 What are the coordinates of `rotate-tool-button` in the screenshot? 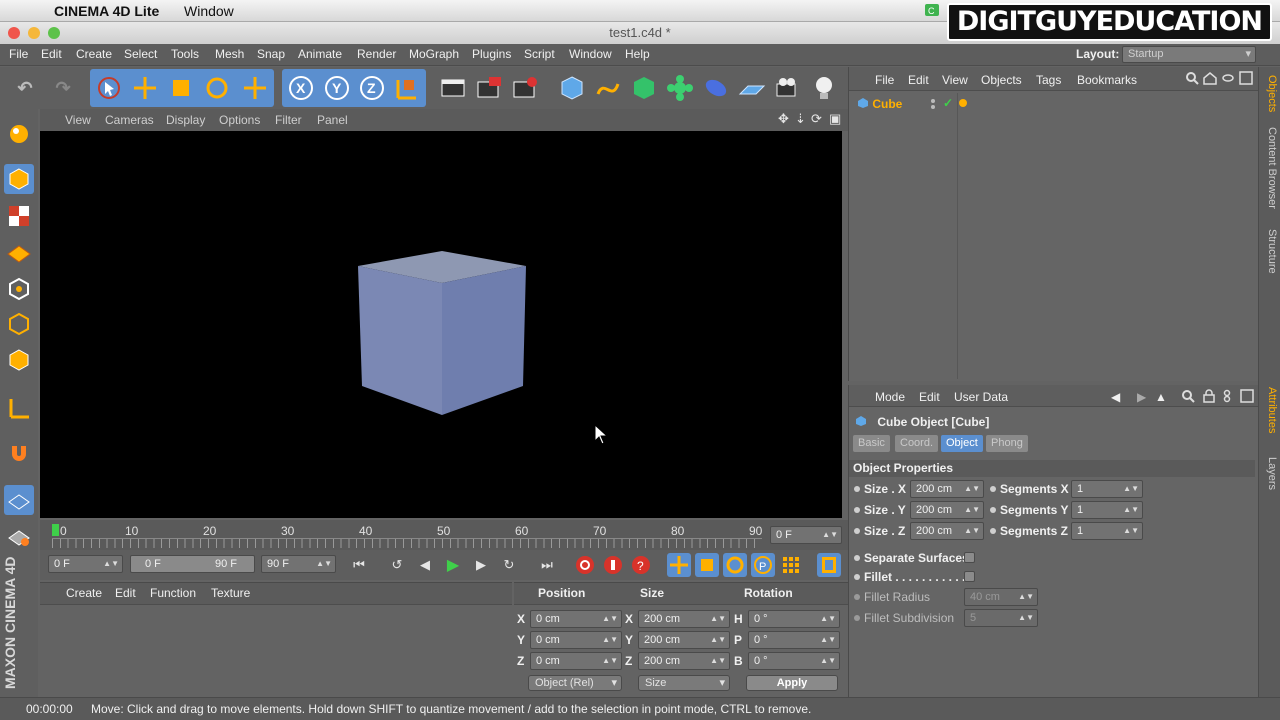 It's located at (217, 88).